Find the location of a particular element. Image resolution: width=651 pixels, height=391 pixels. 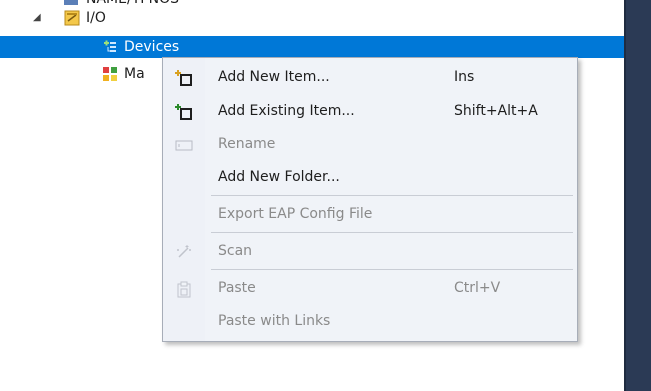

rename-icon is located at coordinates (184, 145).